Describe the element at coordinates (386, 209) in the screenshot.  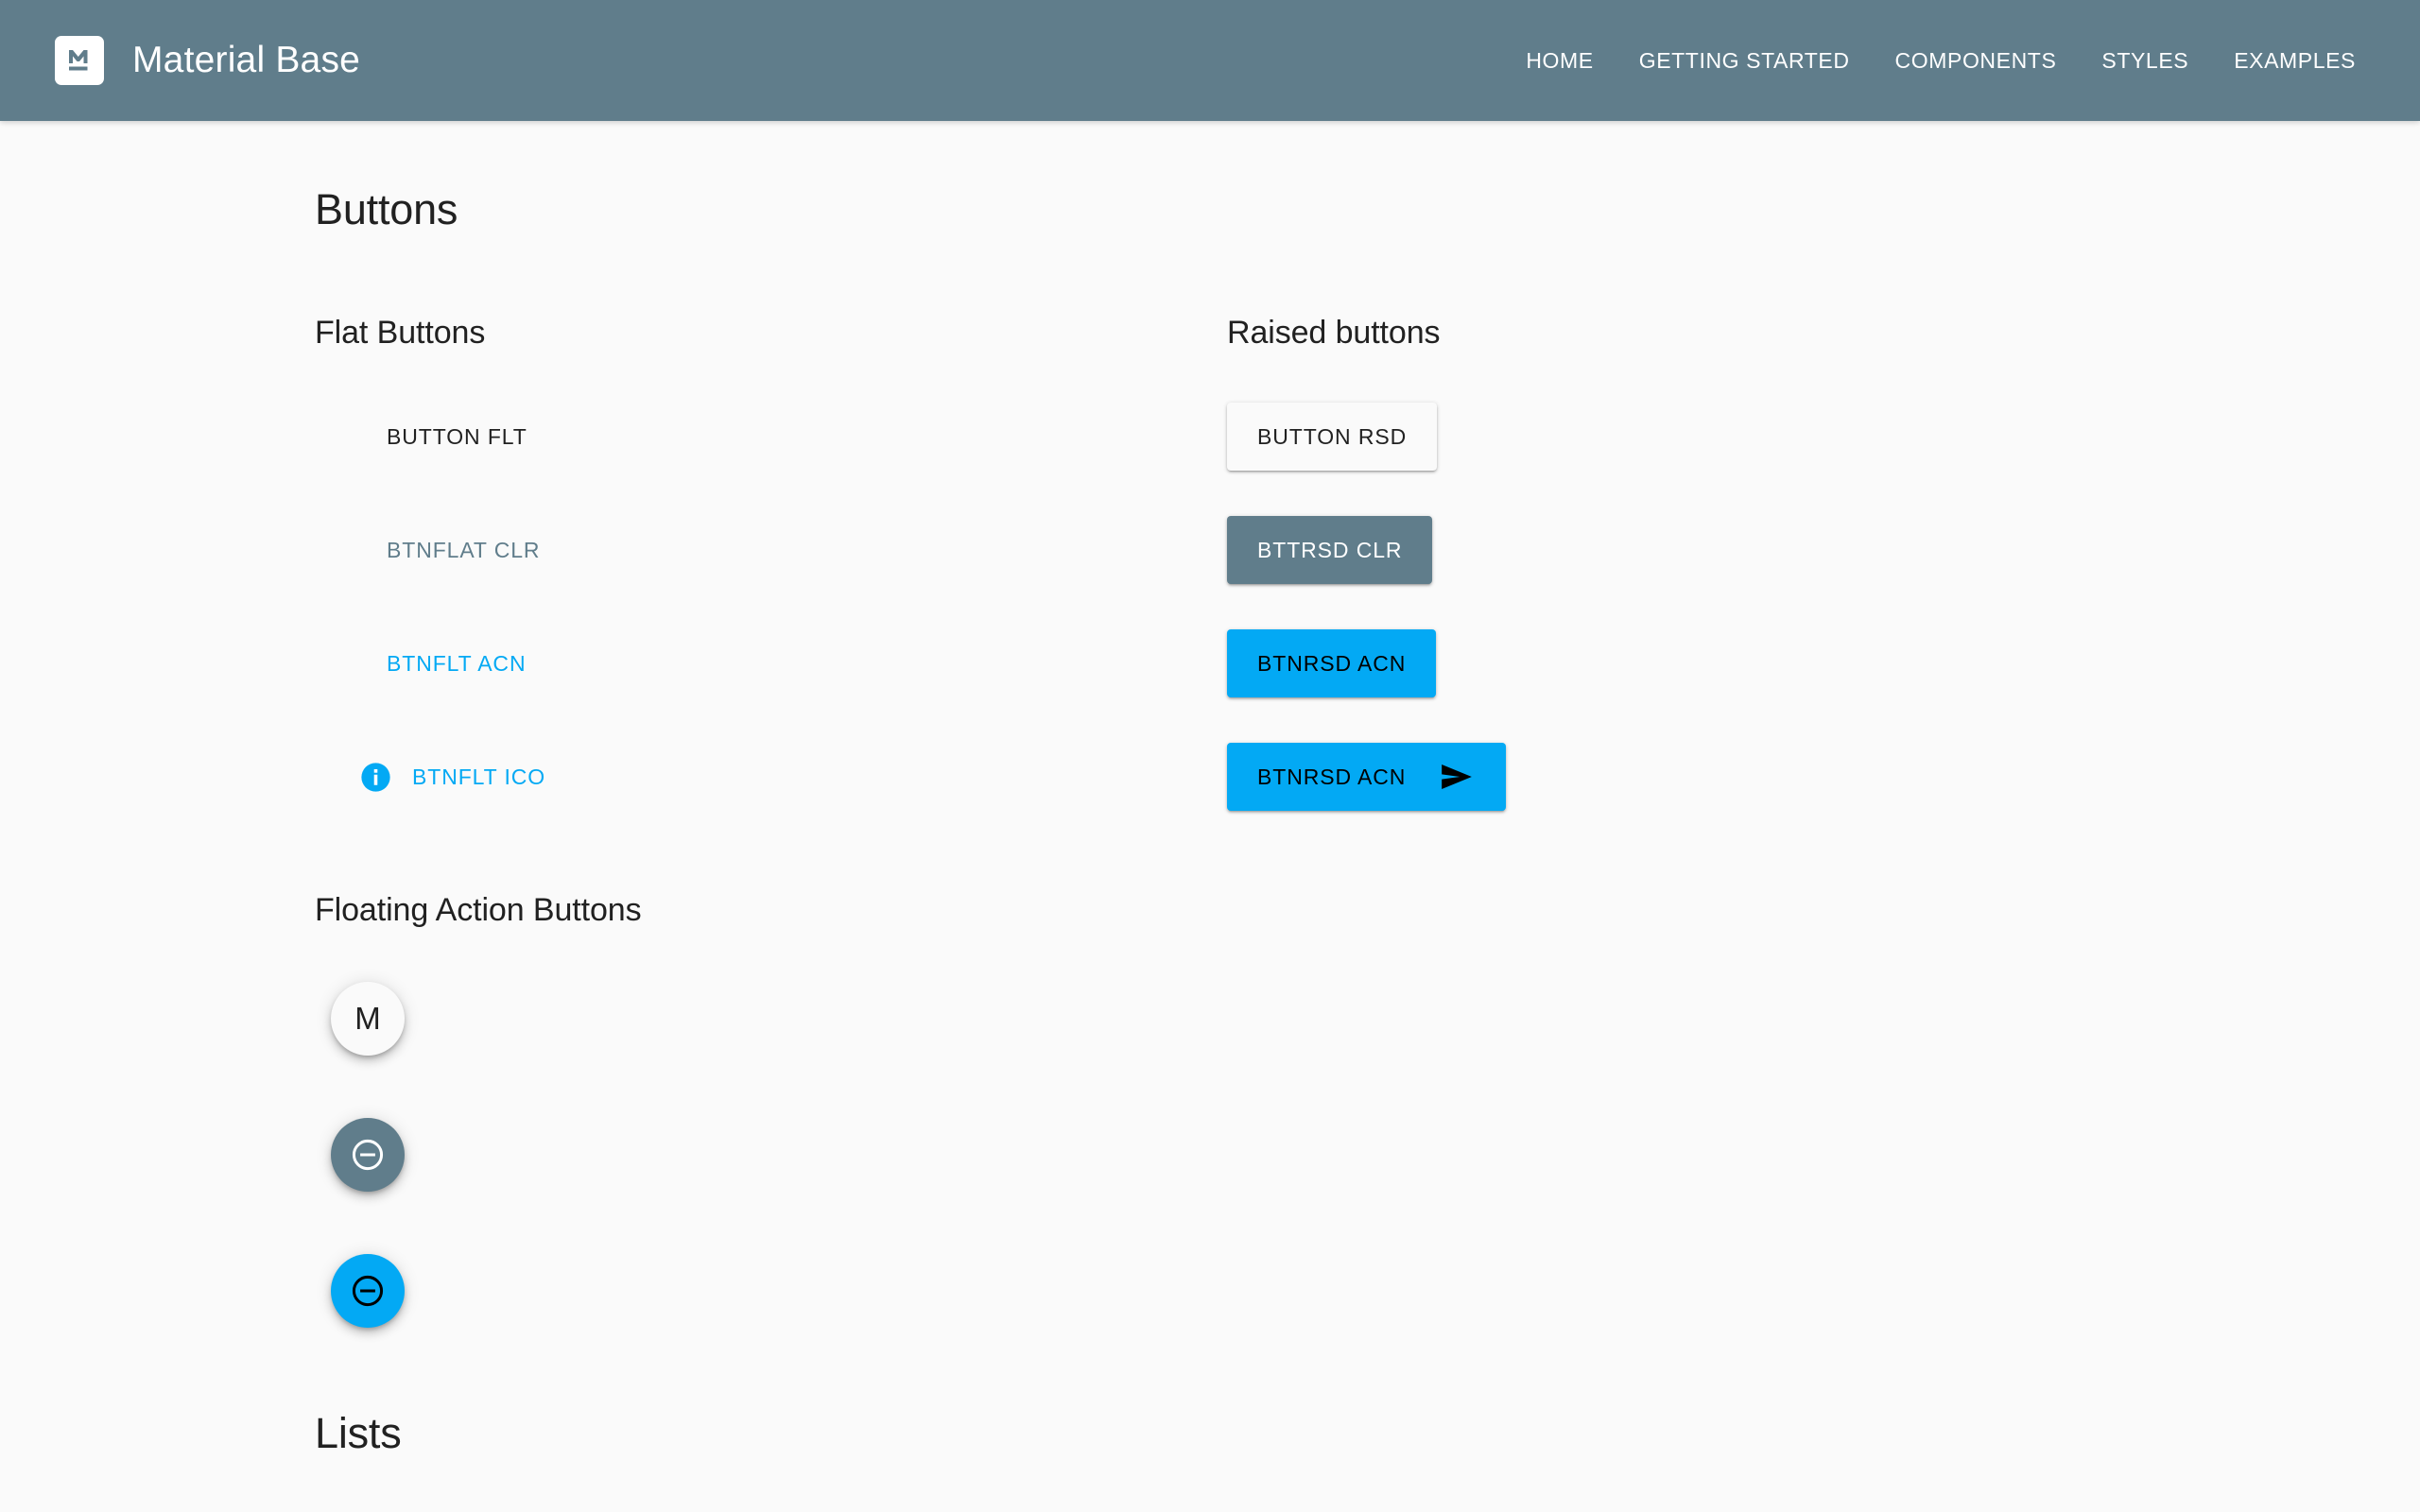
I see `page-title: Buttons` at that location.